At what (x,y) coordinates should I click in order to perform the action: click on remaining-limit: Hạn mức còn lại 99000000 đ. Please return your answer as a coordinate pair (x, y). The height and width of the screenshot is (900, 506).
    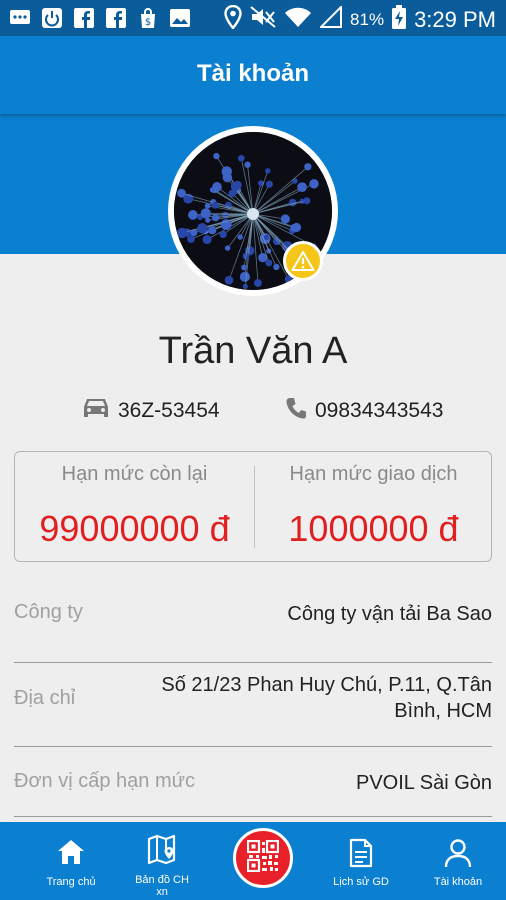
    Looking at the image, I should click on (134, 507).